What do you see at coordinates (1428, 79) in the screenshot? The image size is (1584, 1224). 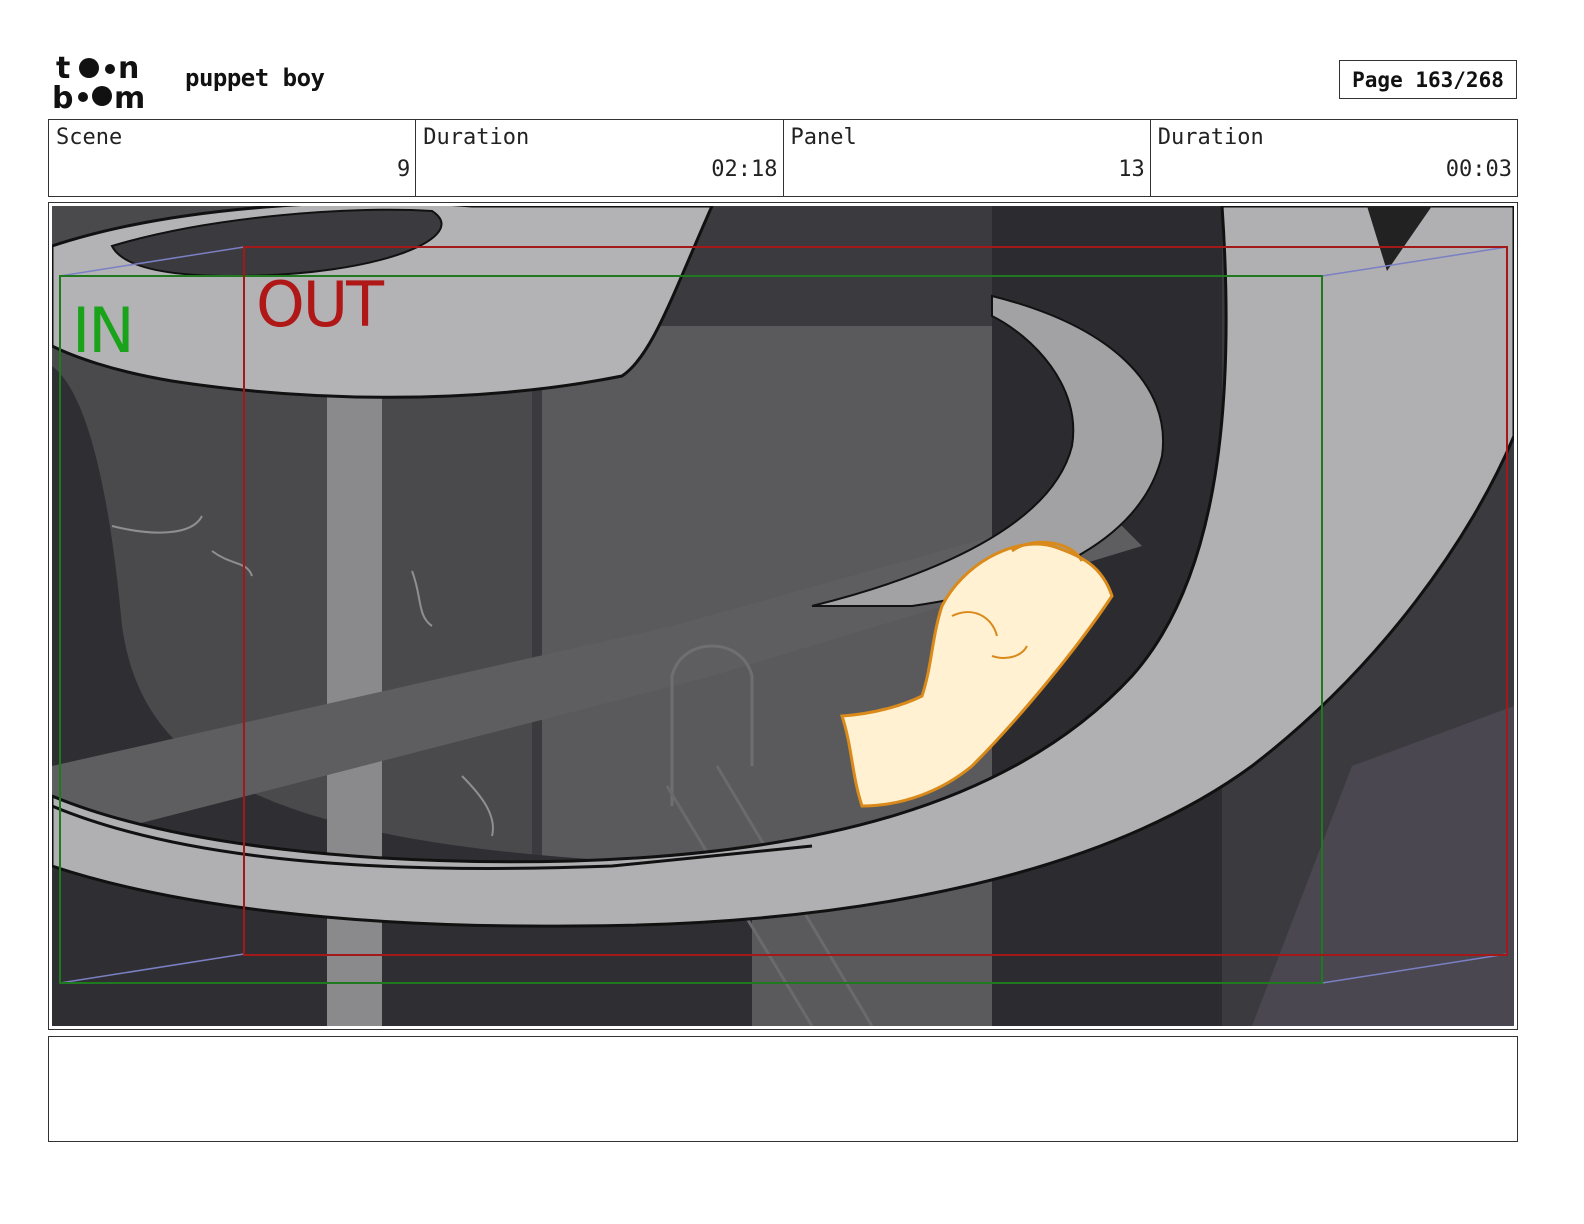 I see `page-indicator: Page 163/268` at bounding box center [1428, 79].